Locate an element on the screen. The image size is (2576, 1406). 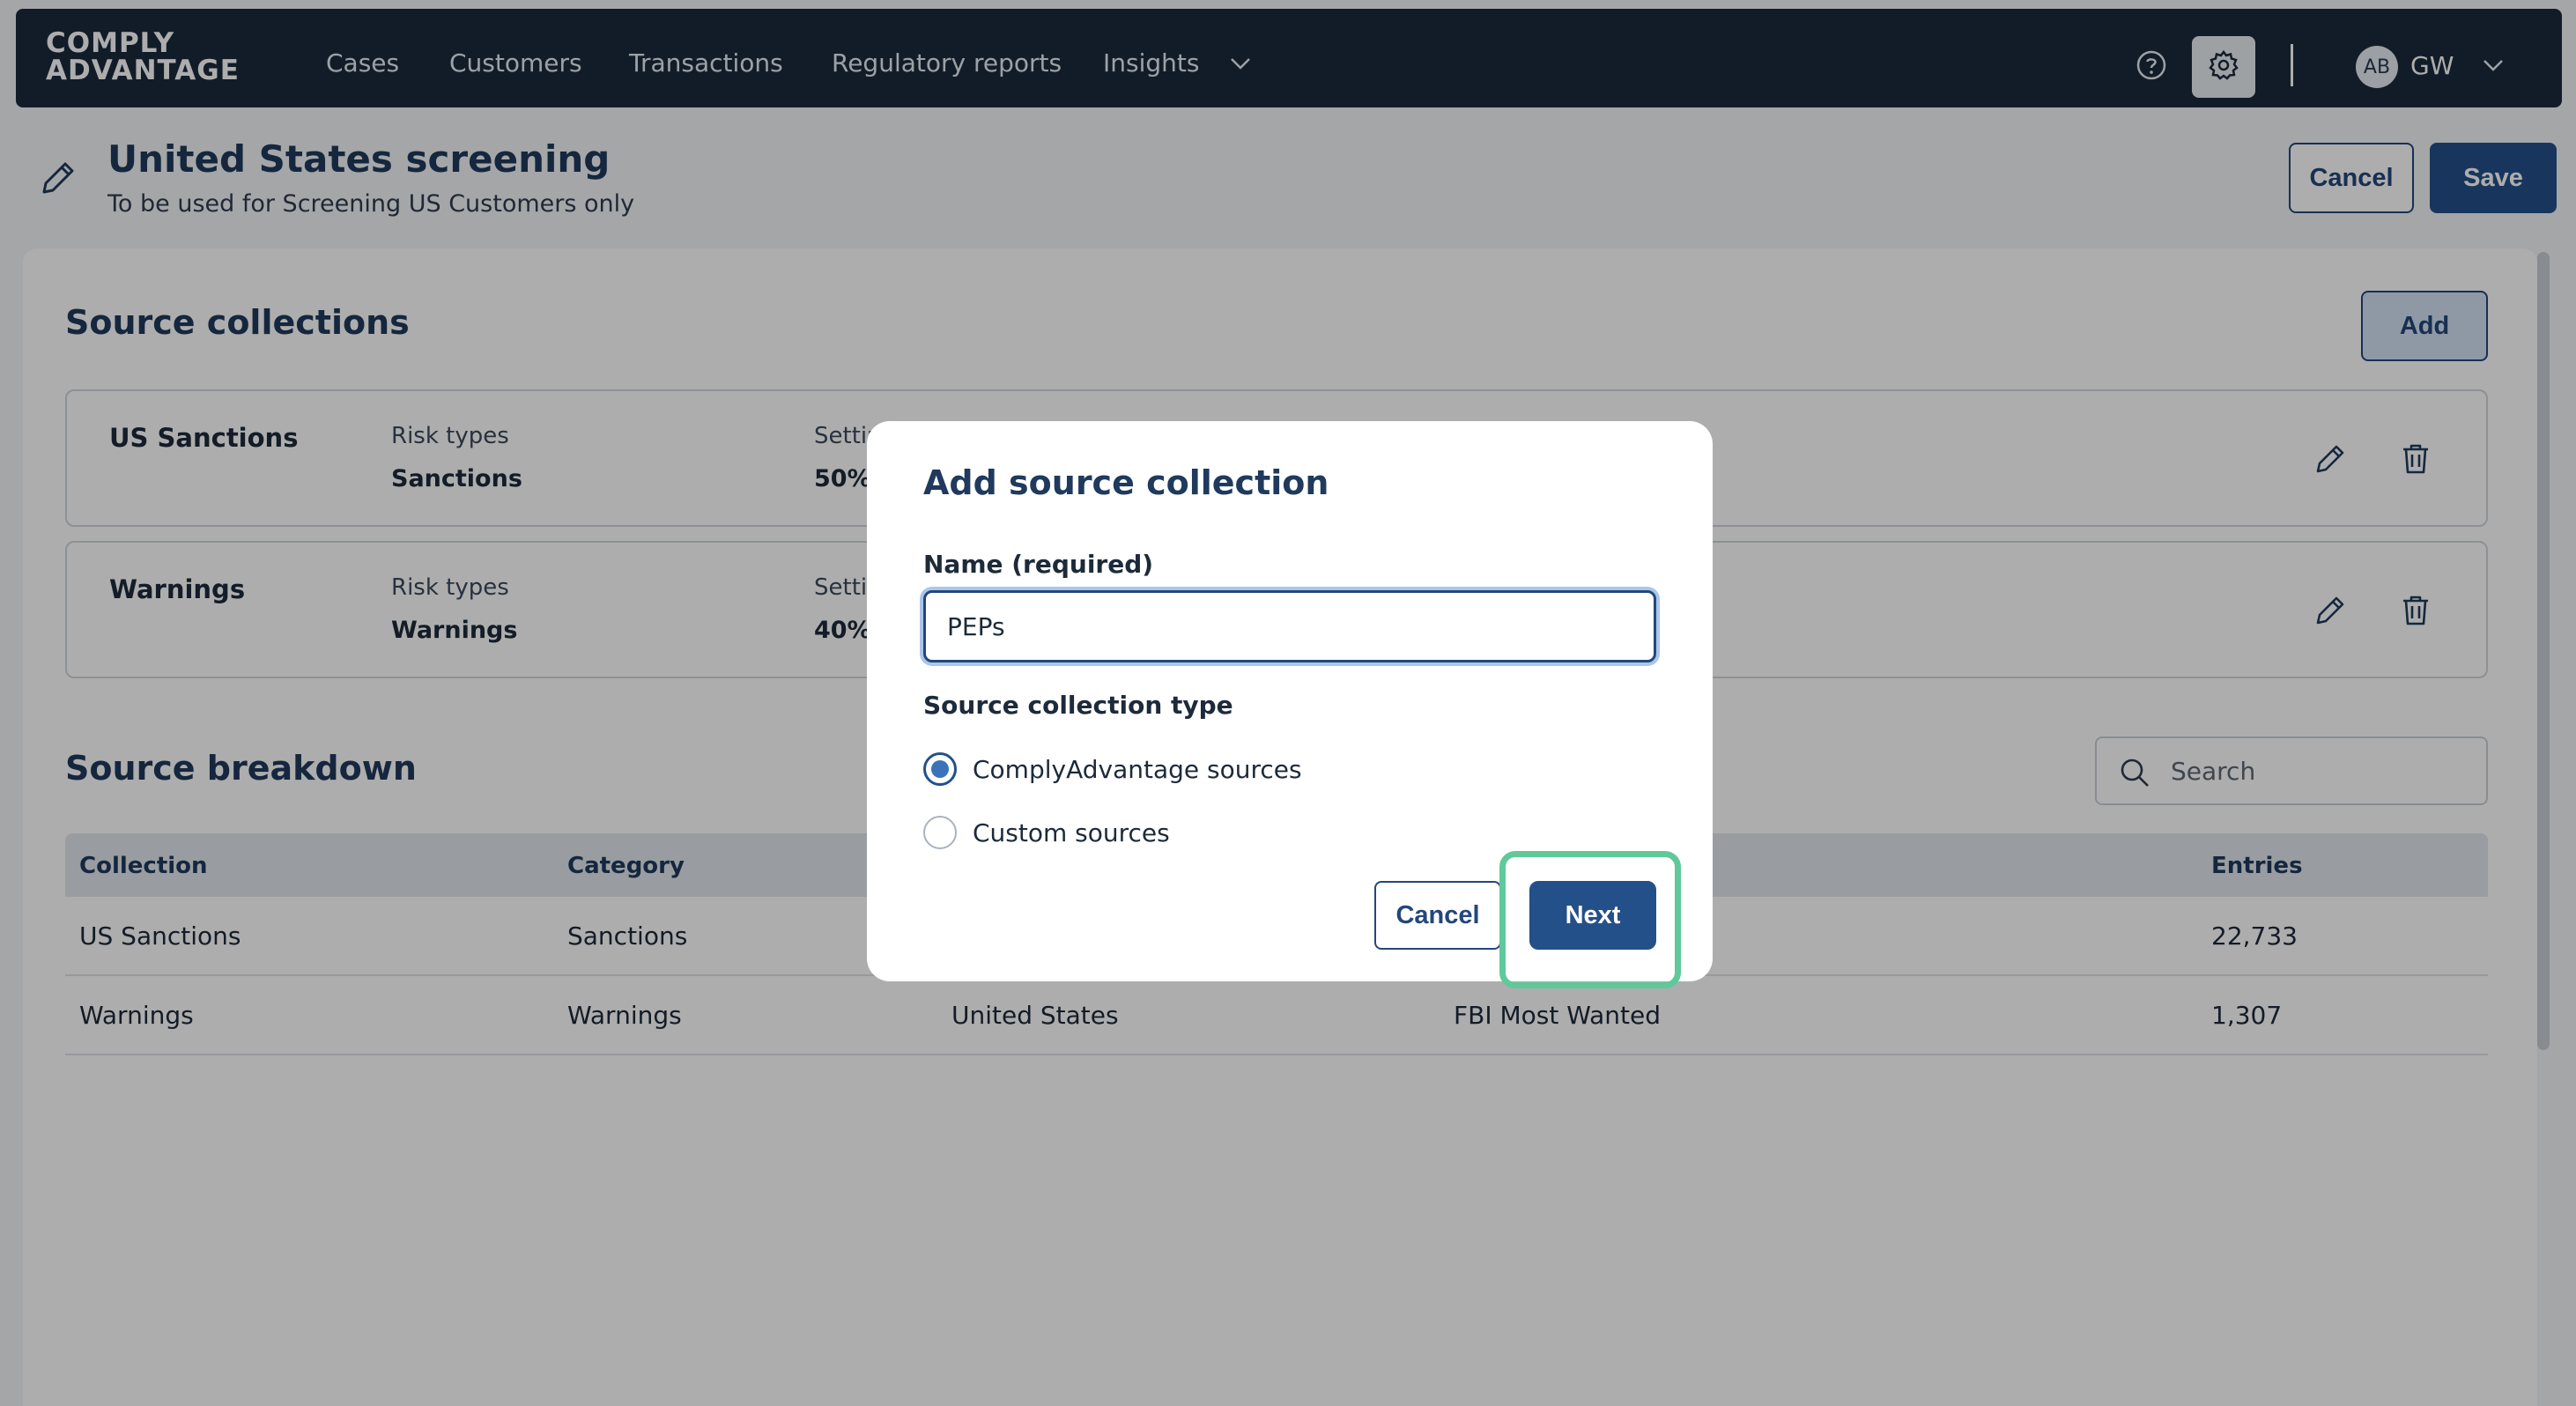
radio-option-custom: Custom sources is located at coordinates (1046, 832).